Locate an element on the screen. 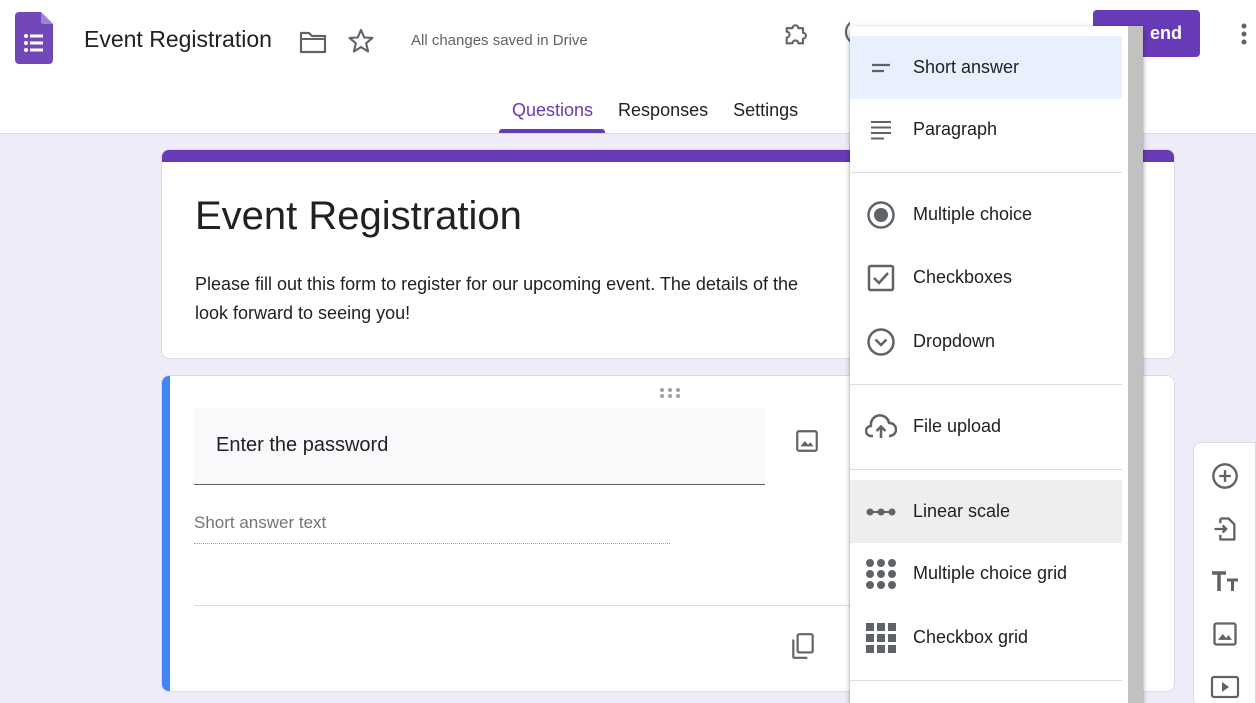  question-title-text: Enter the password is located at coordinates (302, 445).